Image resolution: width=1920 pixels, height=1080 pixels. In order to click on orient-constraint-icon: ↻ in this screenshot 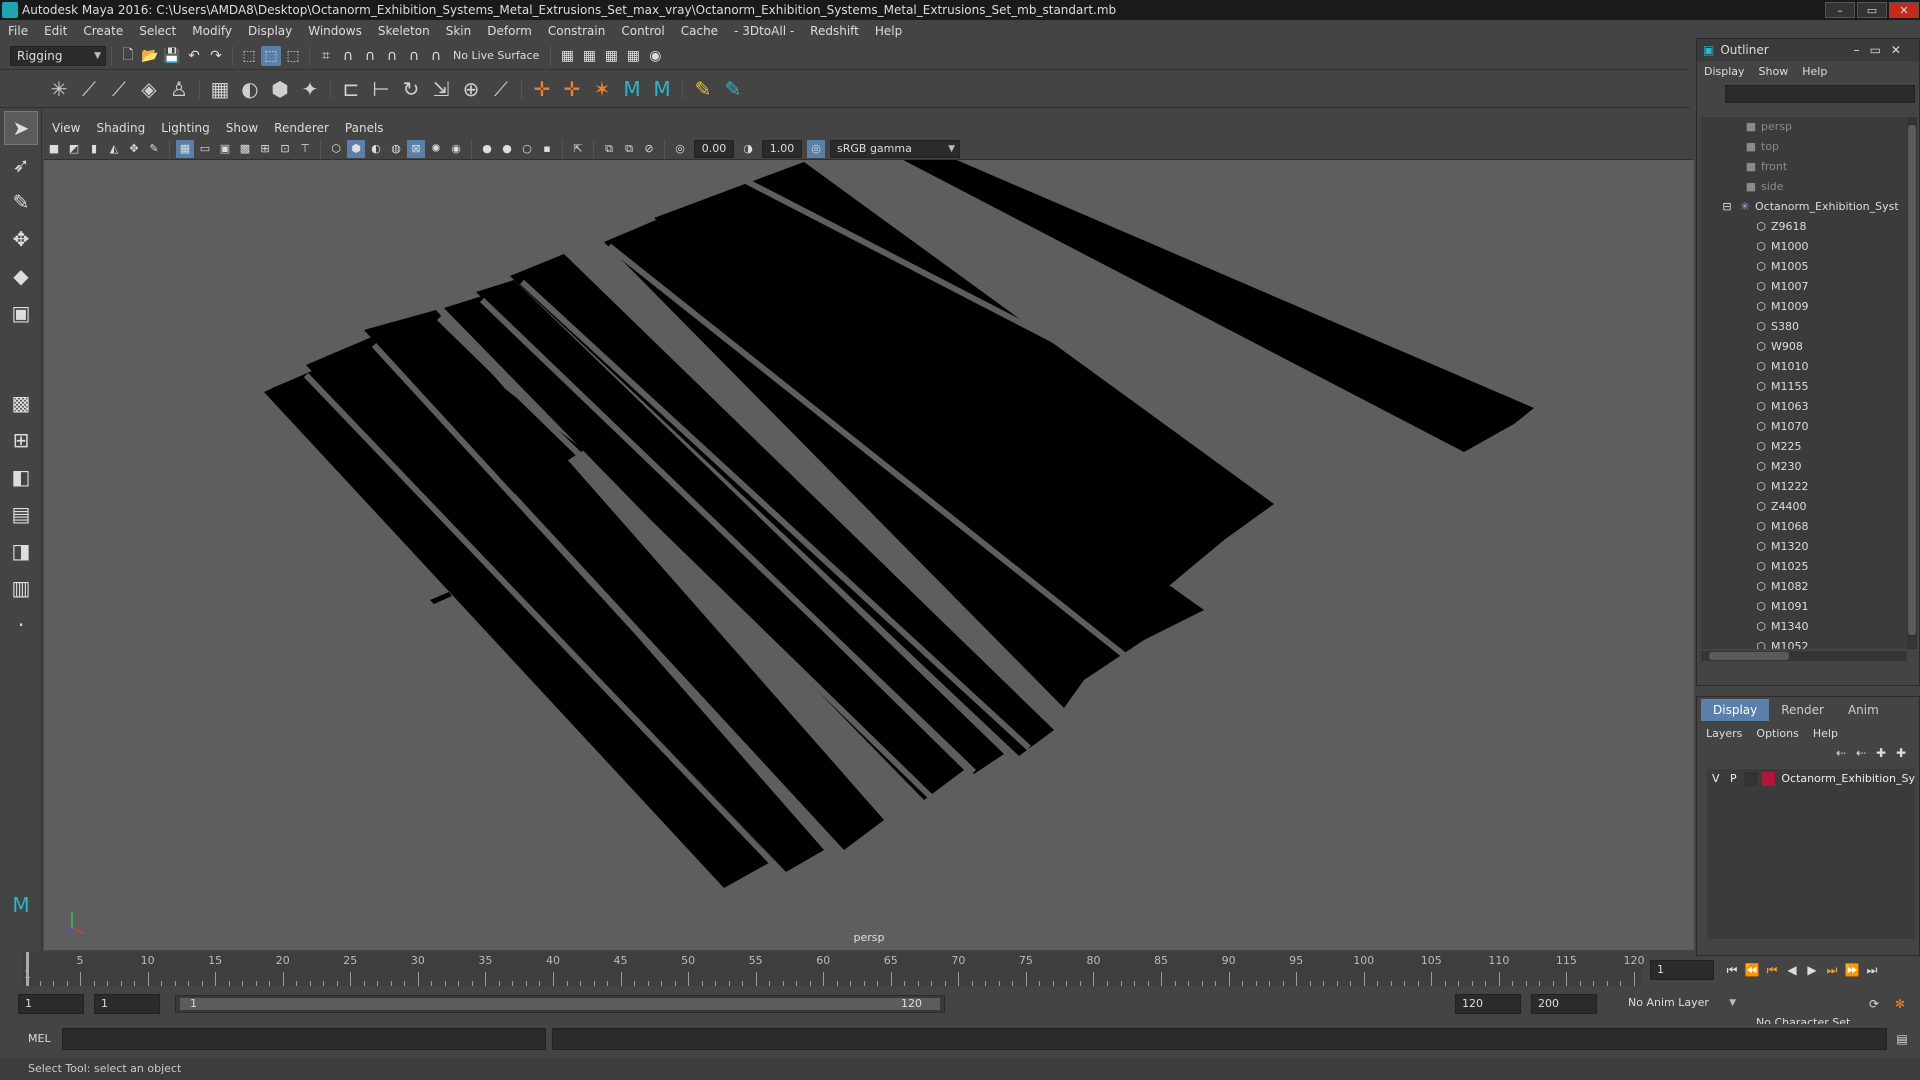, I will do `click(411, 89)`.